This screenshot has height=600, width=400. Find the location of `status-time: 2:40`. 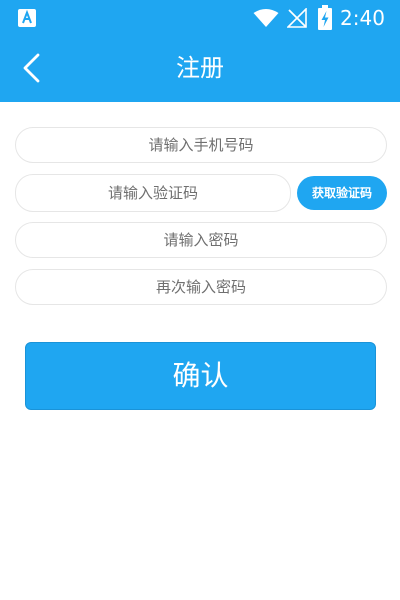

status-time: 2:40 is located at coordinates (362, 18).